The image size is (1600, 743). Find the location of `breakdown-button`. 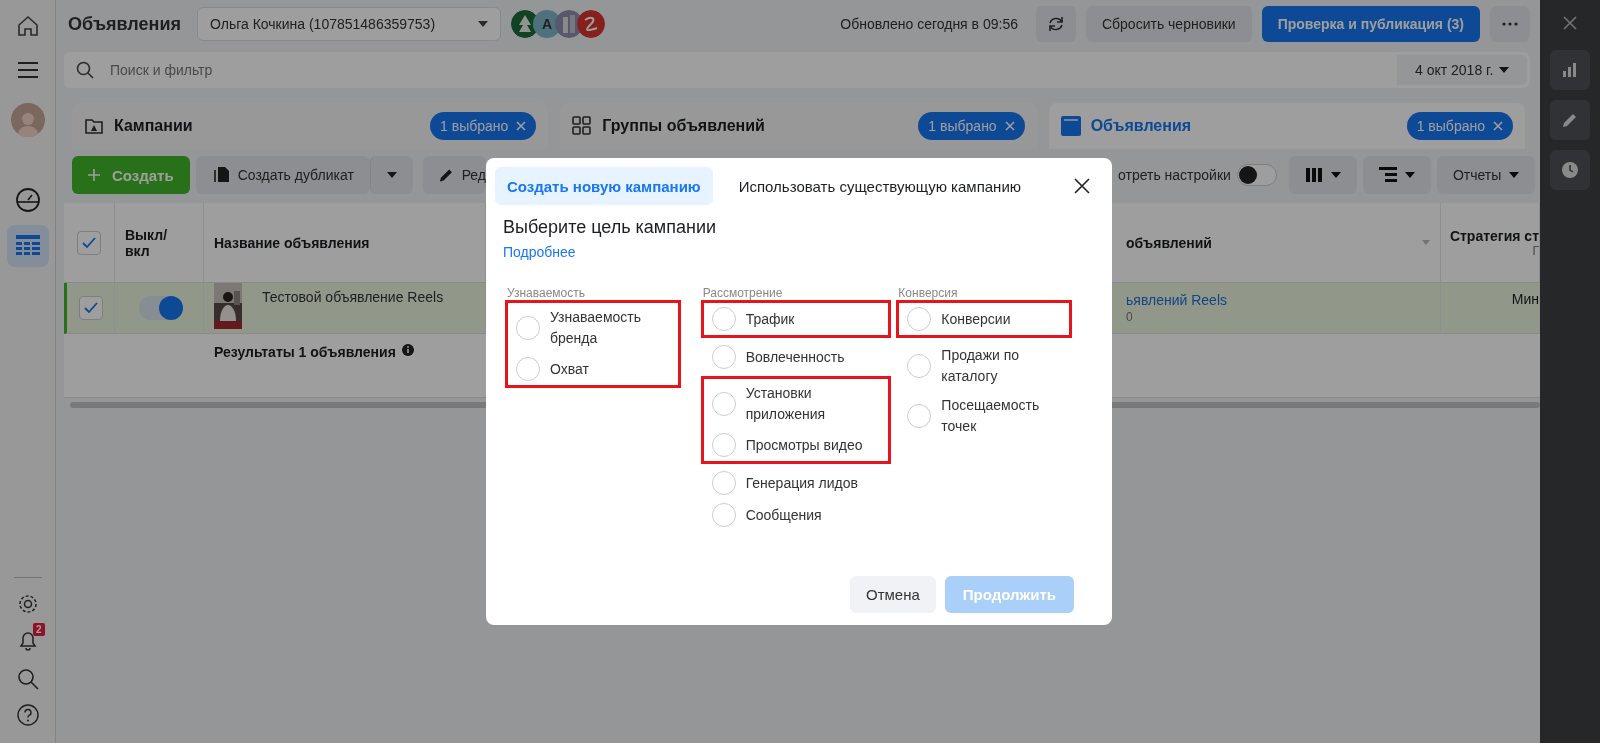

breakdown-button is located at coordinates (1396, 175).